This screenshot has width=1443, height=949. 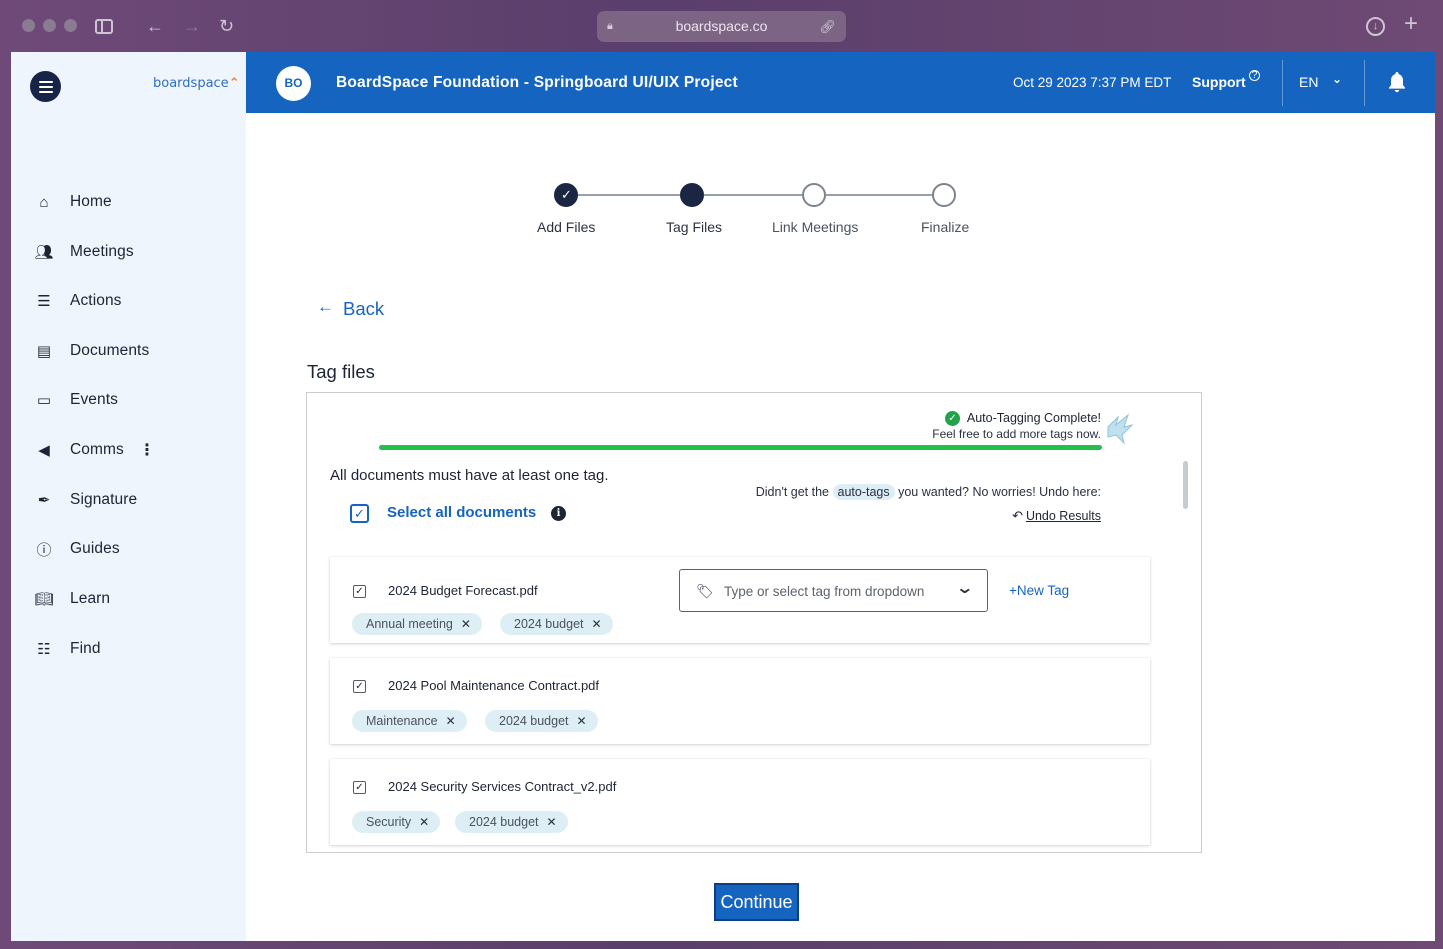 I want to click on step-link-meetings-circle, so click(x=814, y=195).